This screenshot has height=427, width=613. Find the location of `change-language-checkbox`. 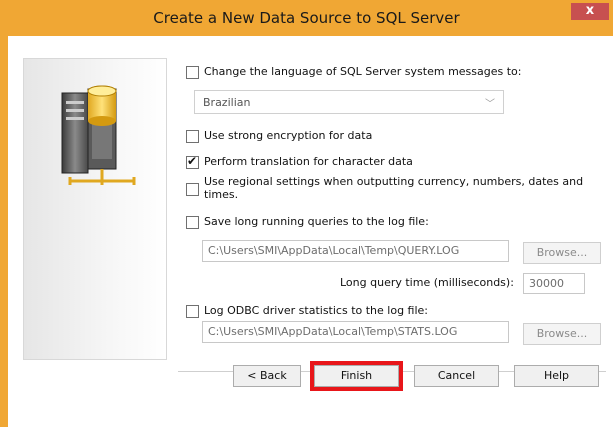

change-language-checkbox is located at coordinates (192, 72).